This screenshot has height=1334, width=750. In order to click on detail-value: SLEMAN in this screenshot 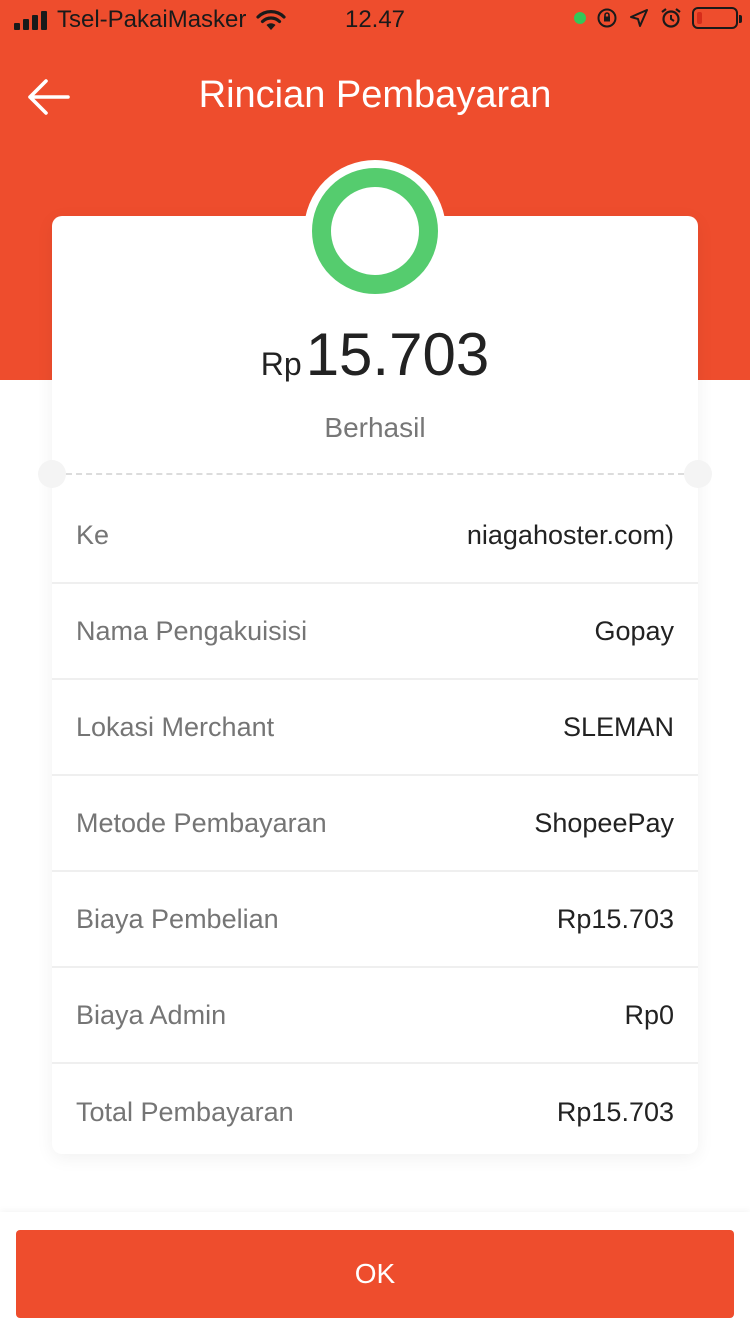, I will do `click(618, 726)`.